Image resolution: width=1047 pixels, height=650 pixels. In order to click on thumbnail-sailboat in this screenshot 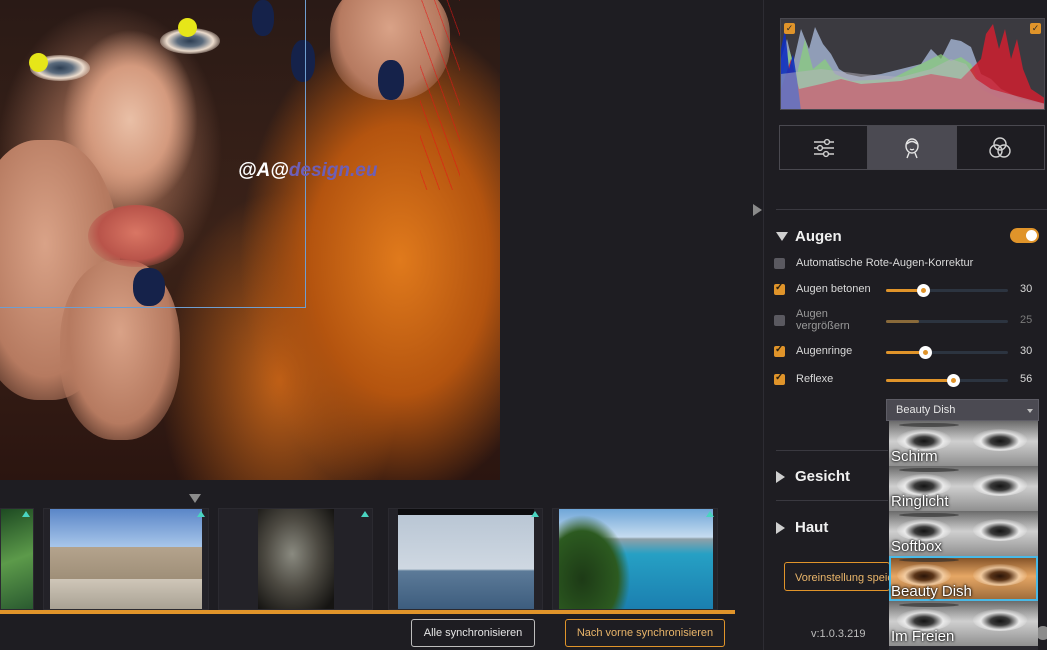, I will do `click(465, 559)`.